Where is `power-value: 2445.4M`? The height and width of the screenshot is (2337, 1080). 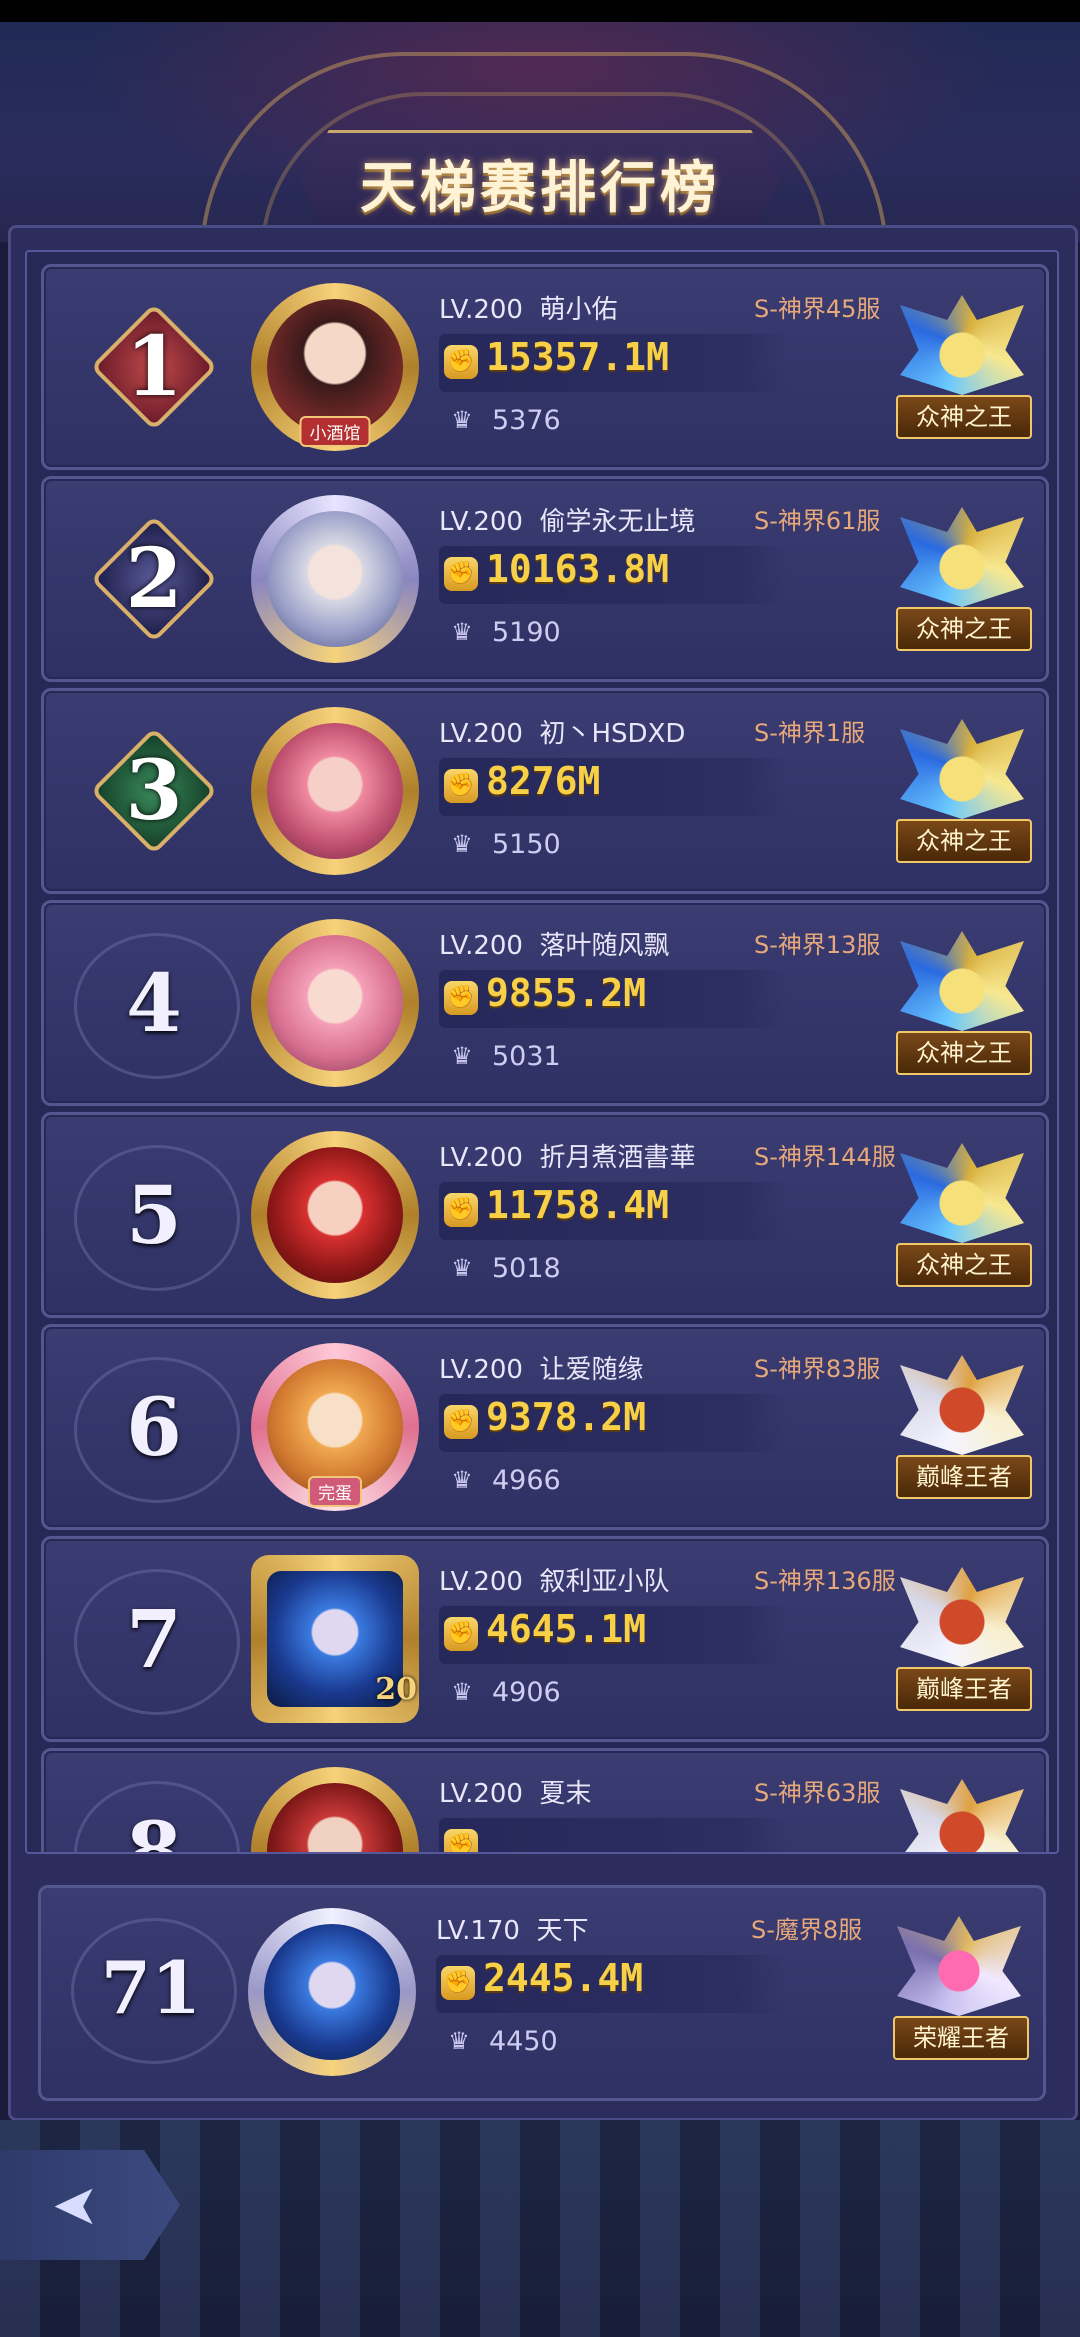
power-value: 2445.4M is located at coordinates (563, 1978).